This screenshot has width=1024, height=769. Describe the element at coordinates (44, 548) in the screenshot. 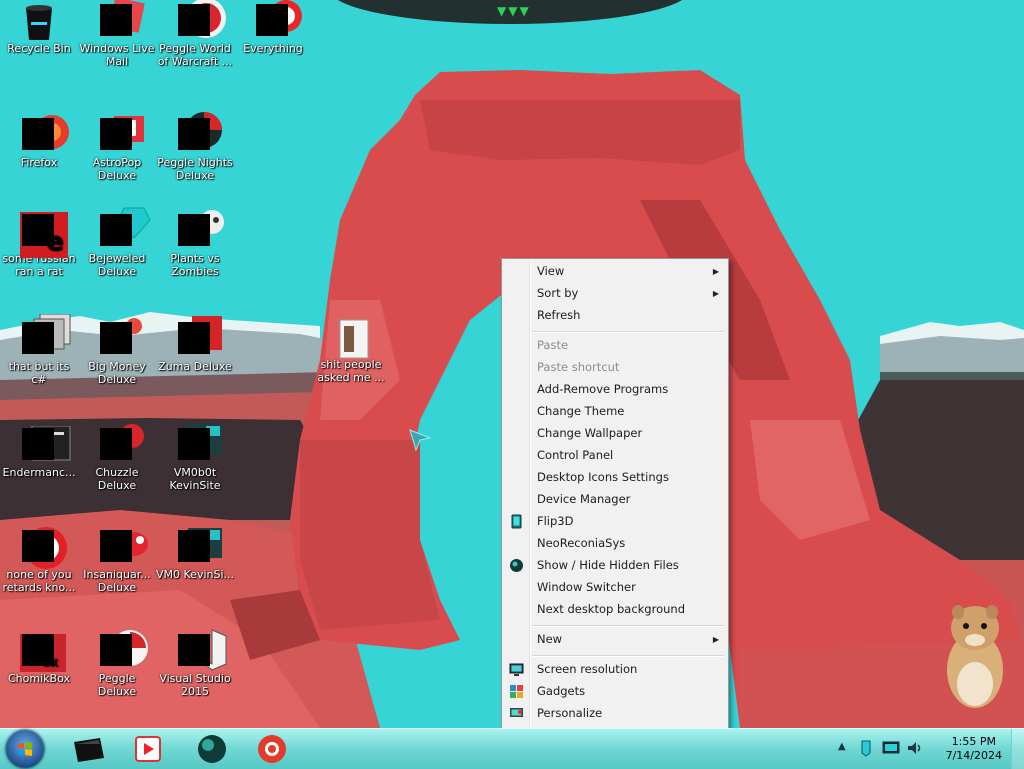

I see `app-icon` at that location.